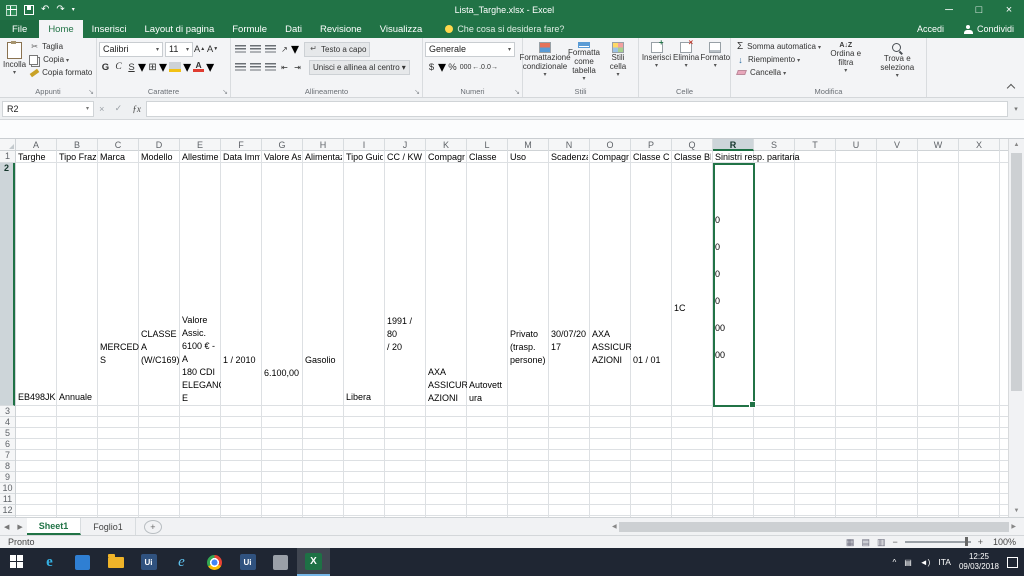 This screenshot has width=1024, height=576. I want to click on scroll-down-icon: ▼, so click(1016, 511).